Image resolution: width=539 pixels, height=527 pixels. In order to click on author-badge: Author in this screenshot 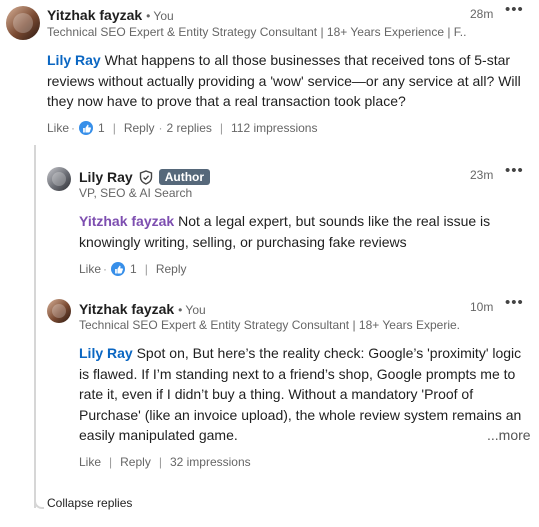, I will do `click(184, 177)`.